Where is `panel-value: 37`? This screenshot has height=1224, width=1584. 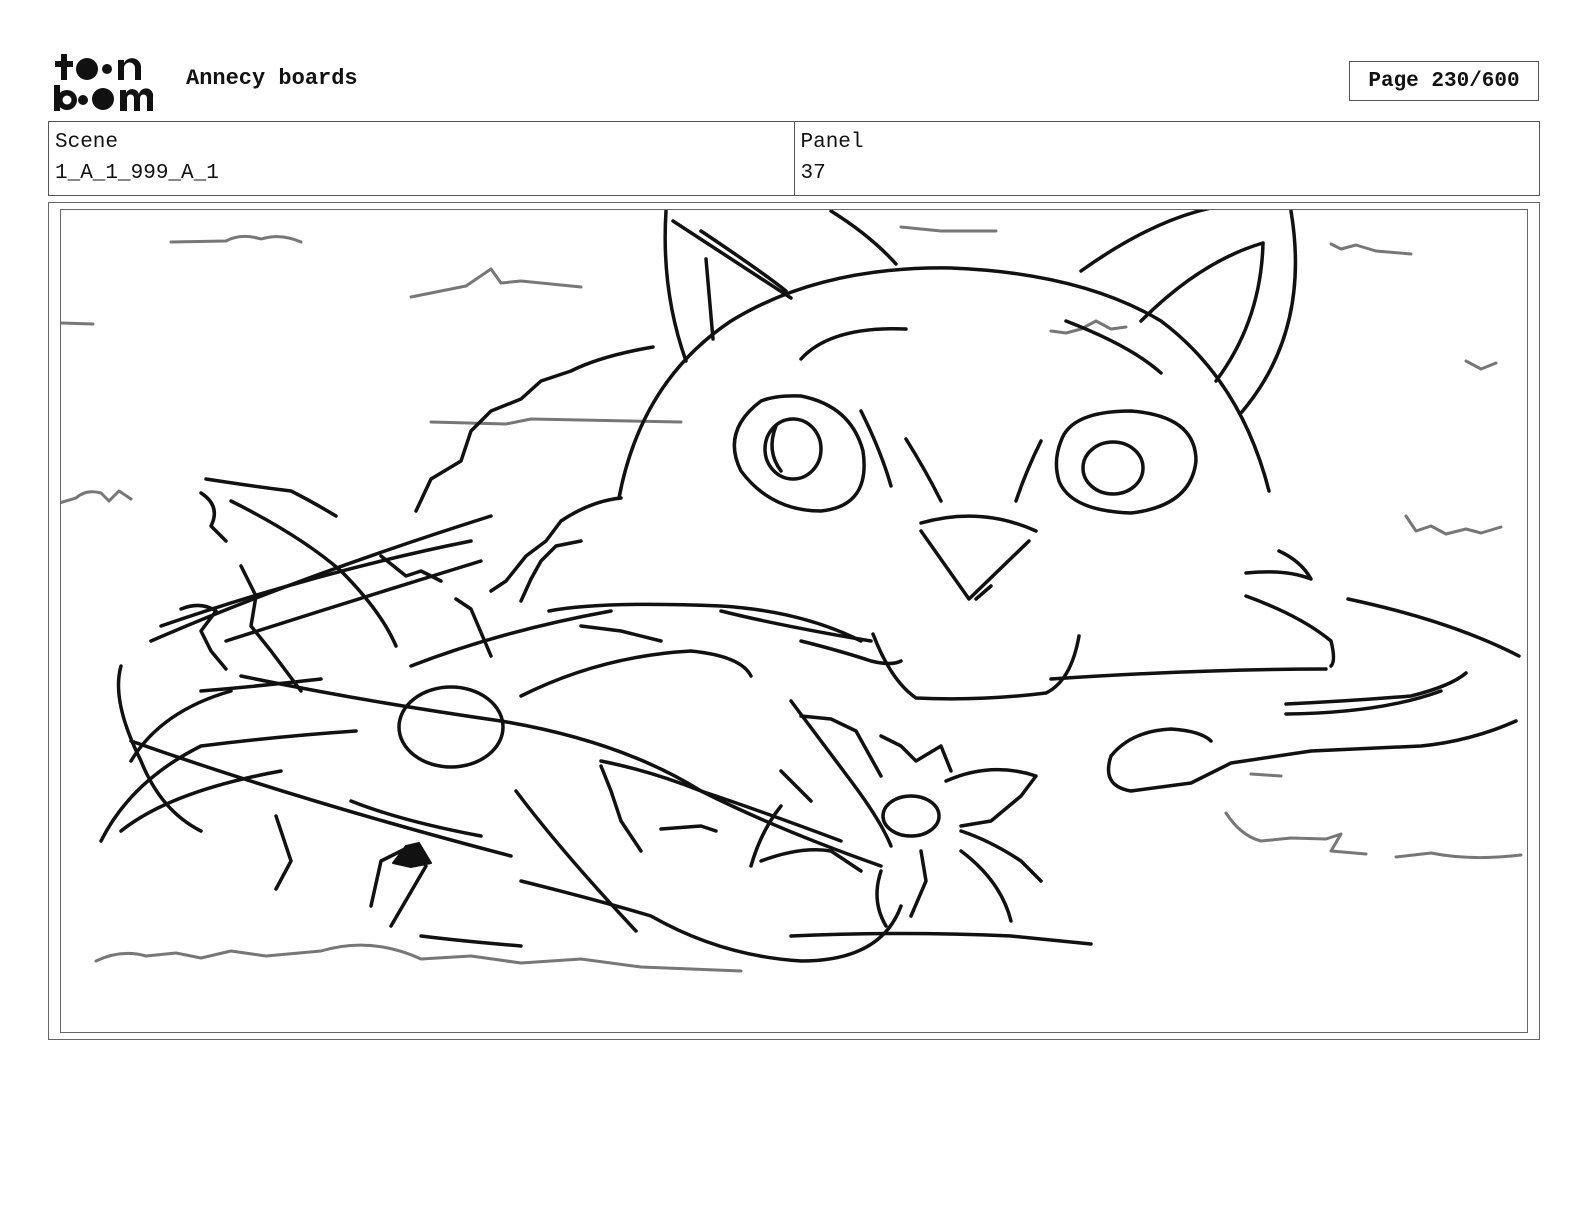
panel-value: 37 is located at coordinates (813, 173).